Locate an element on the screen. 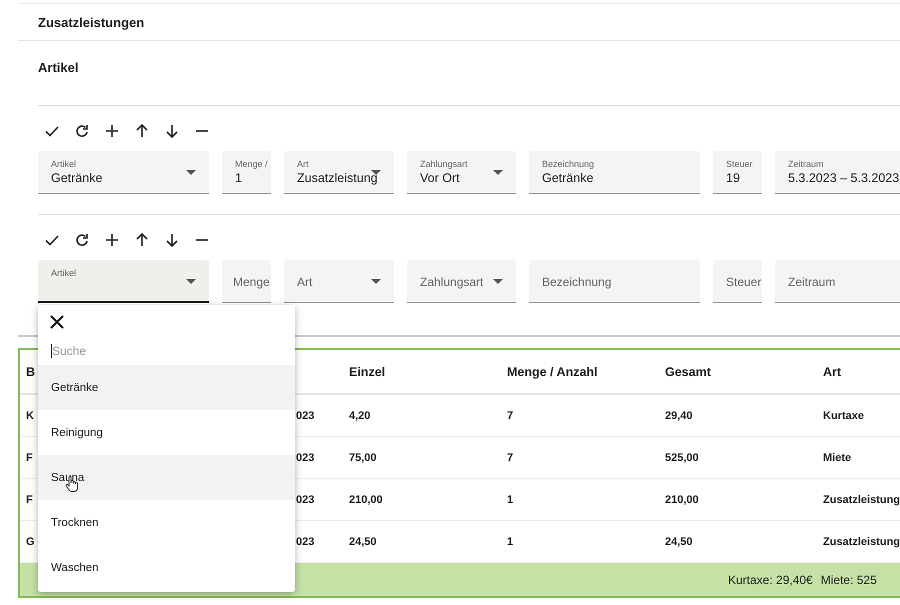 The width and height of the screenshot is (900, 605). close-icon is located at coordinates (57, 322).